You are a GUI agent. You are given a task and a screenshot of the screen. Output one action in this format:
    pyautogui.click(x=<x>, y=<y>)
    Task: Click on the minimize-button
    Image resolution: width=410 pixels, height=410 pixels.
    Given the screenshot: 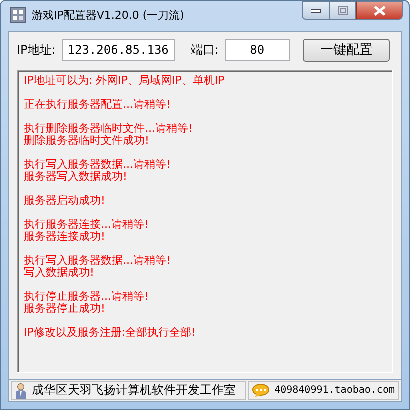 What is the action you would take?
    pyautogui.click(x=315, y=10)
    